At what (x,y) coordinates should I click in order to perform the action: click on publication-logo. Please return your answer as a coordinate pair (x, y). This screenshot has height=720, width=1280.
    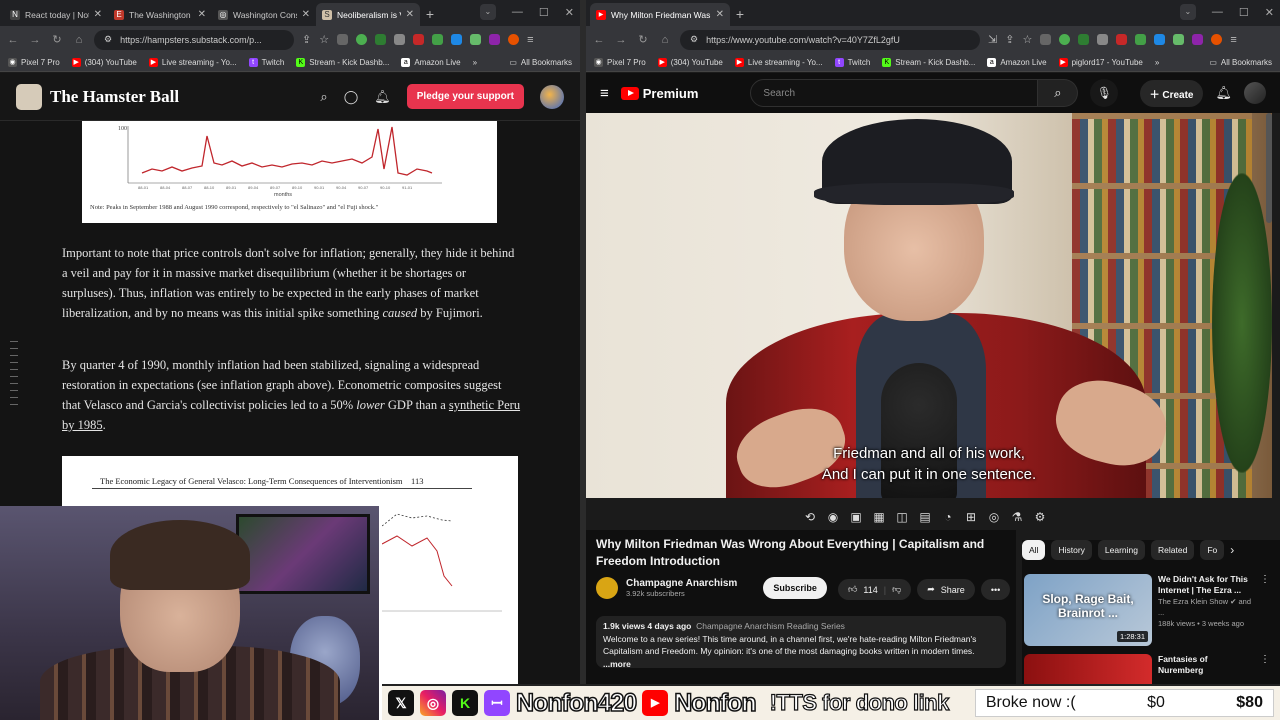
    Looking at the image, I should click on (29, 96).